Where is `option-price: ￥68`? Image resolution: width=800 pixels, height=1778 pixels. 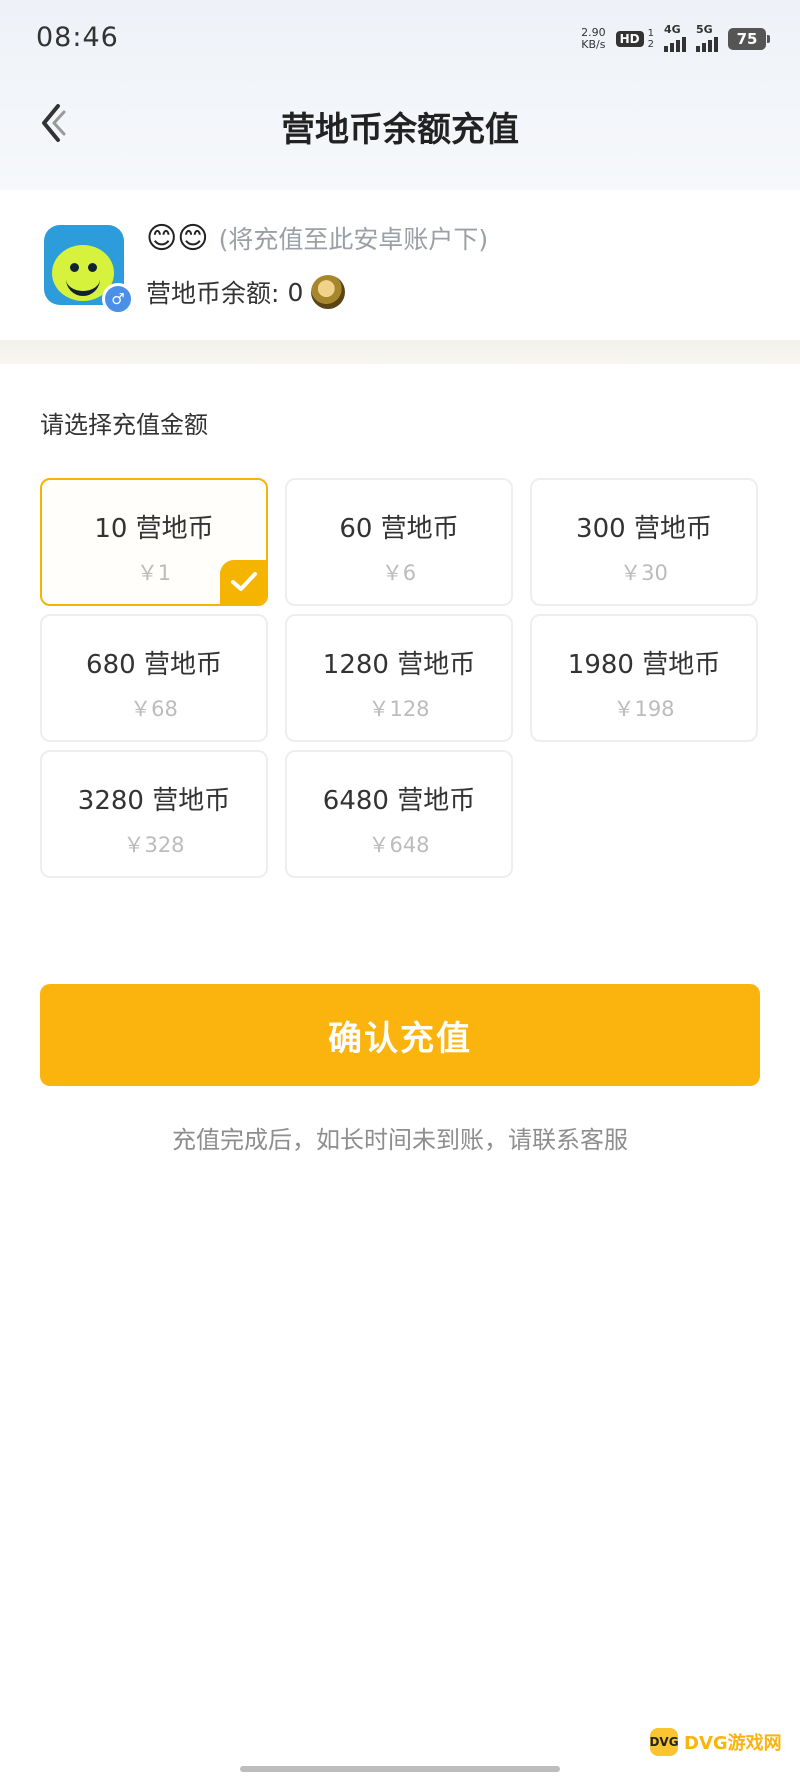 option-price: ￥68 is located at coordinates (154, 709).